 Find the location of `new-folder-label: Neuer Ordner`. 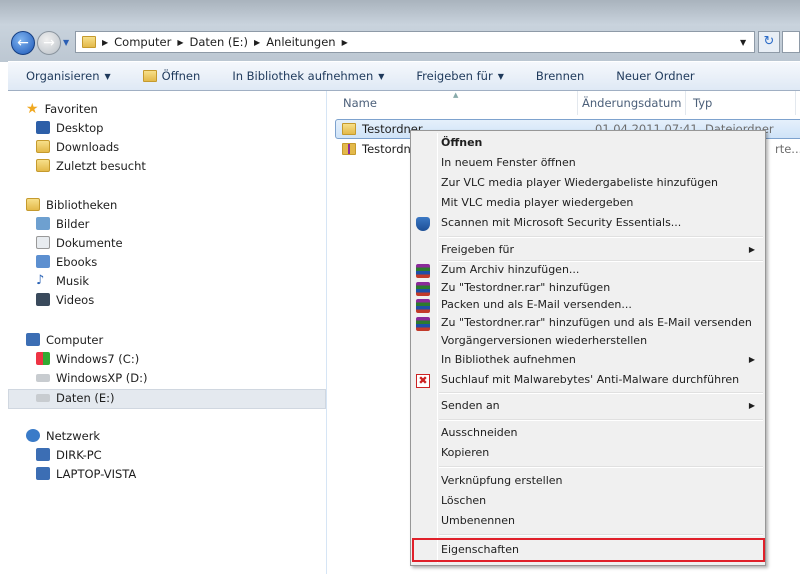

new-folder-label: Neuer Ordner is located at coordinates (655, 76).